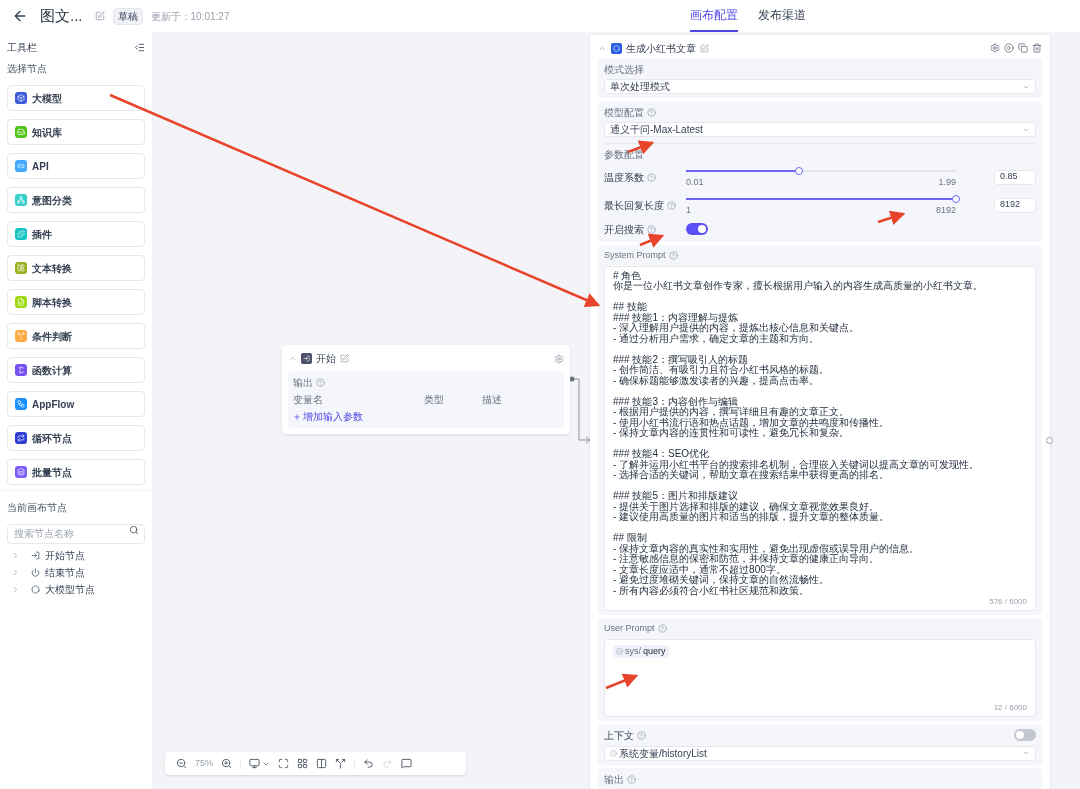 The image size is (1080, 789). What do you see at coordinates (254, 763) in the screenshot?
I see `monitor-icon` at bounding box center [254, 763].